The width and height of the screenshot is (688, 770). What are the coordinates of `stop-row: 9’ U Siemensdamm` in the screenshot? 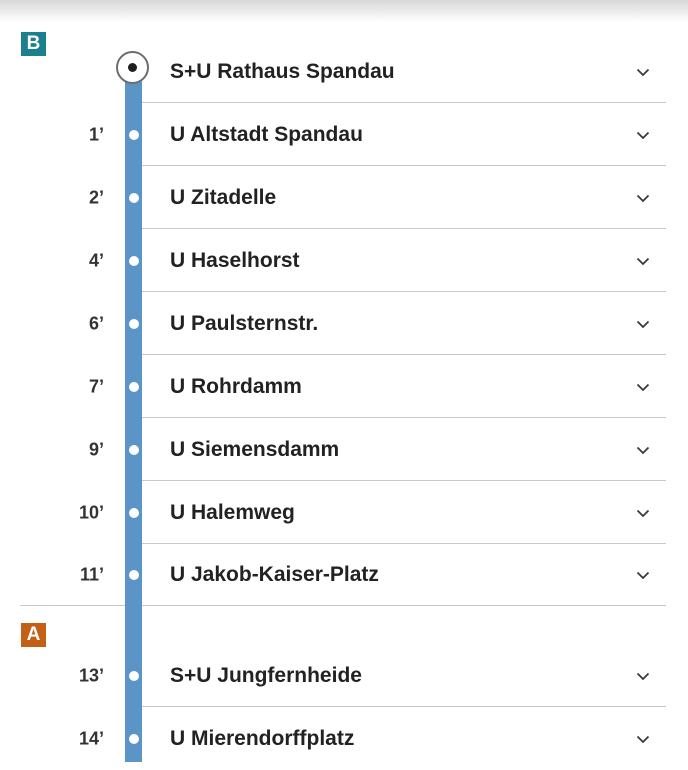 It's located at (344, 449).